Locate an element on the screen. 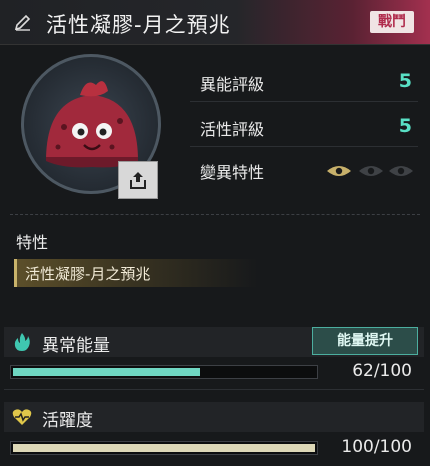  vitality-label: 活躍度 is located at coordinates (67, 421).